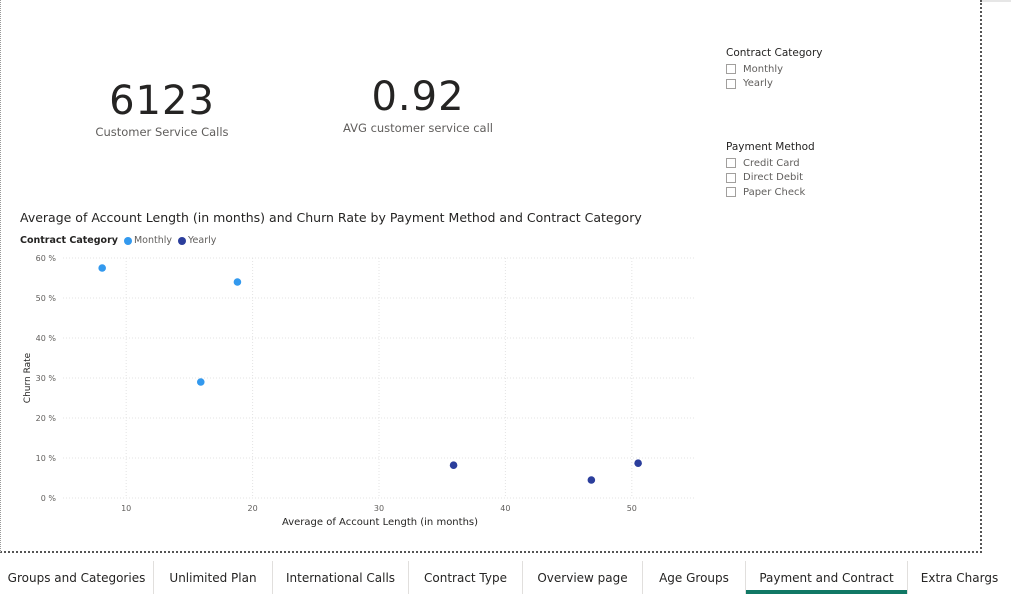  I want to click on tab-extra-chargs: Extra Chargs, so click(959, 577).